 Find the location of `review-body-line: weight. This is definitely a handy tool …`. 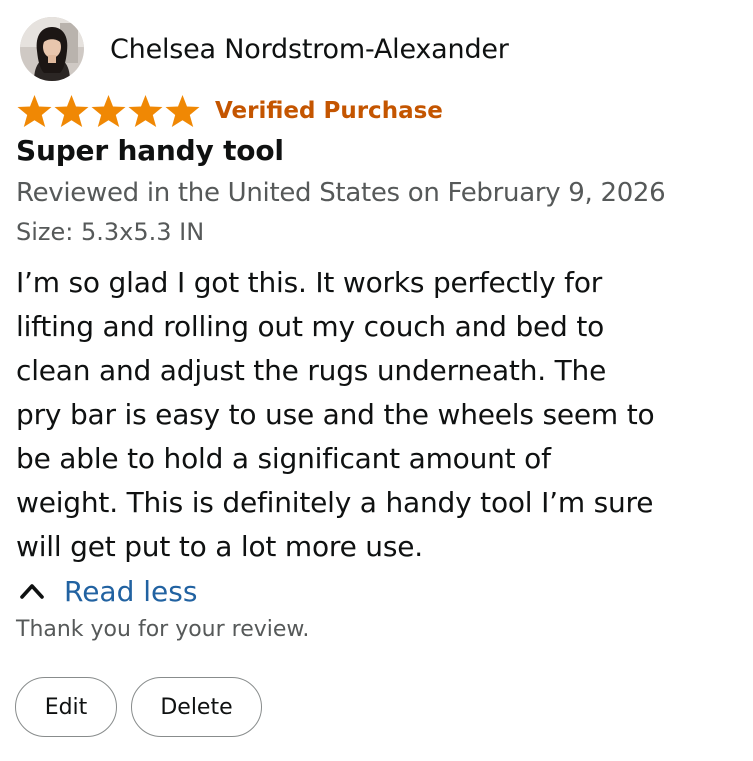

review-body-line: weight. This is definitely a handy tool … is located at coordinates (335, 502).